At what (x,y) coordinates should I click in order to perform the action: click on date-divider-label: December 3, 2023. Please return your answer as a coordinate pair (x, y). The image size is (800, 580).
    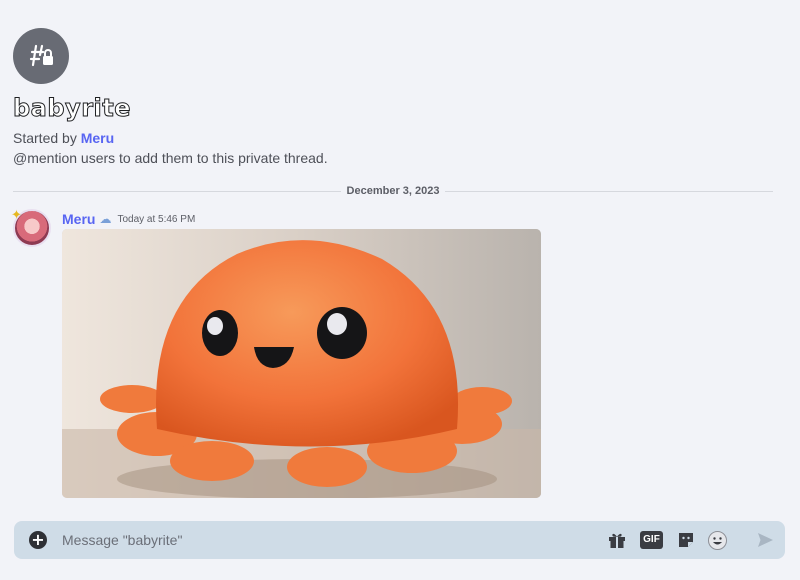
    Looking at the image, I should click on (393, 191).